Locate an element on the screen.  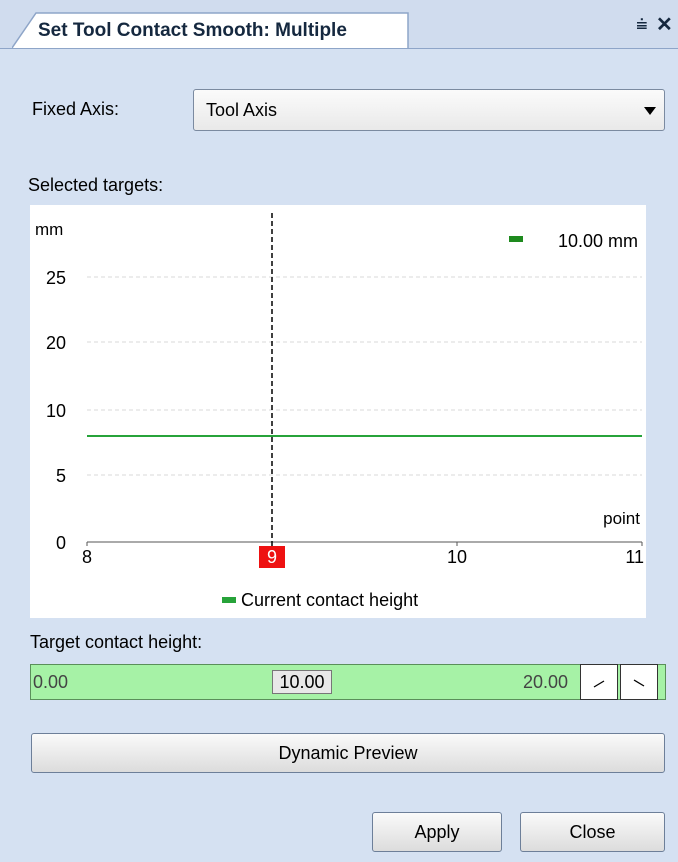
x-tick-label: 11 is located at coordinates (634, 557).